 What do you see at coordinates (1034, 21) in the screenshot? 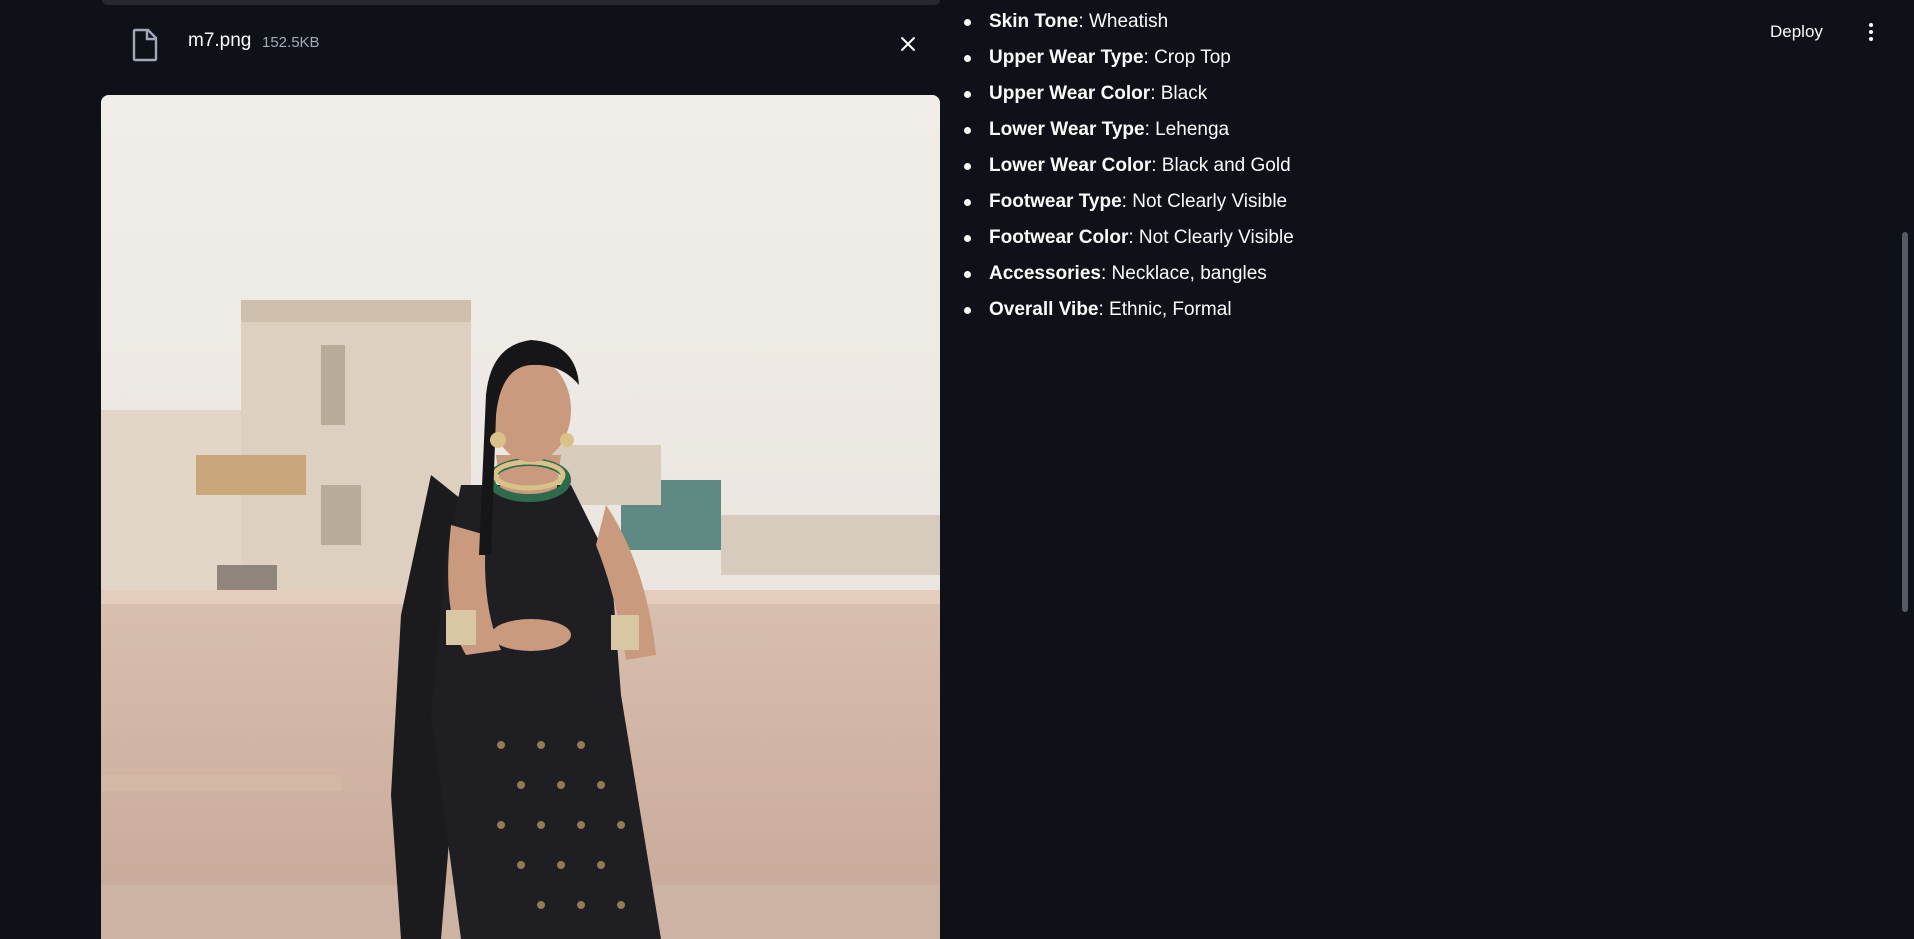
I see `attribute-key: Skin Tone` at bounding box center [1034, 21].